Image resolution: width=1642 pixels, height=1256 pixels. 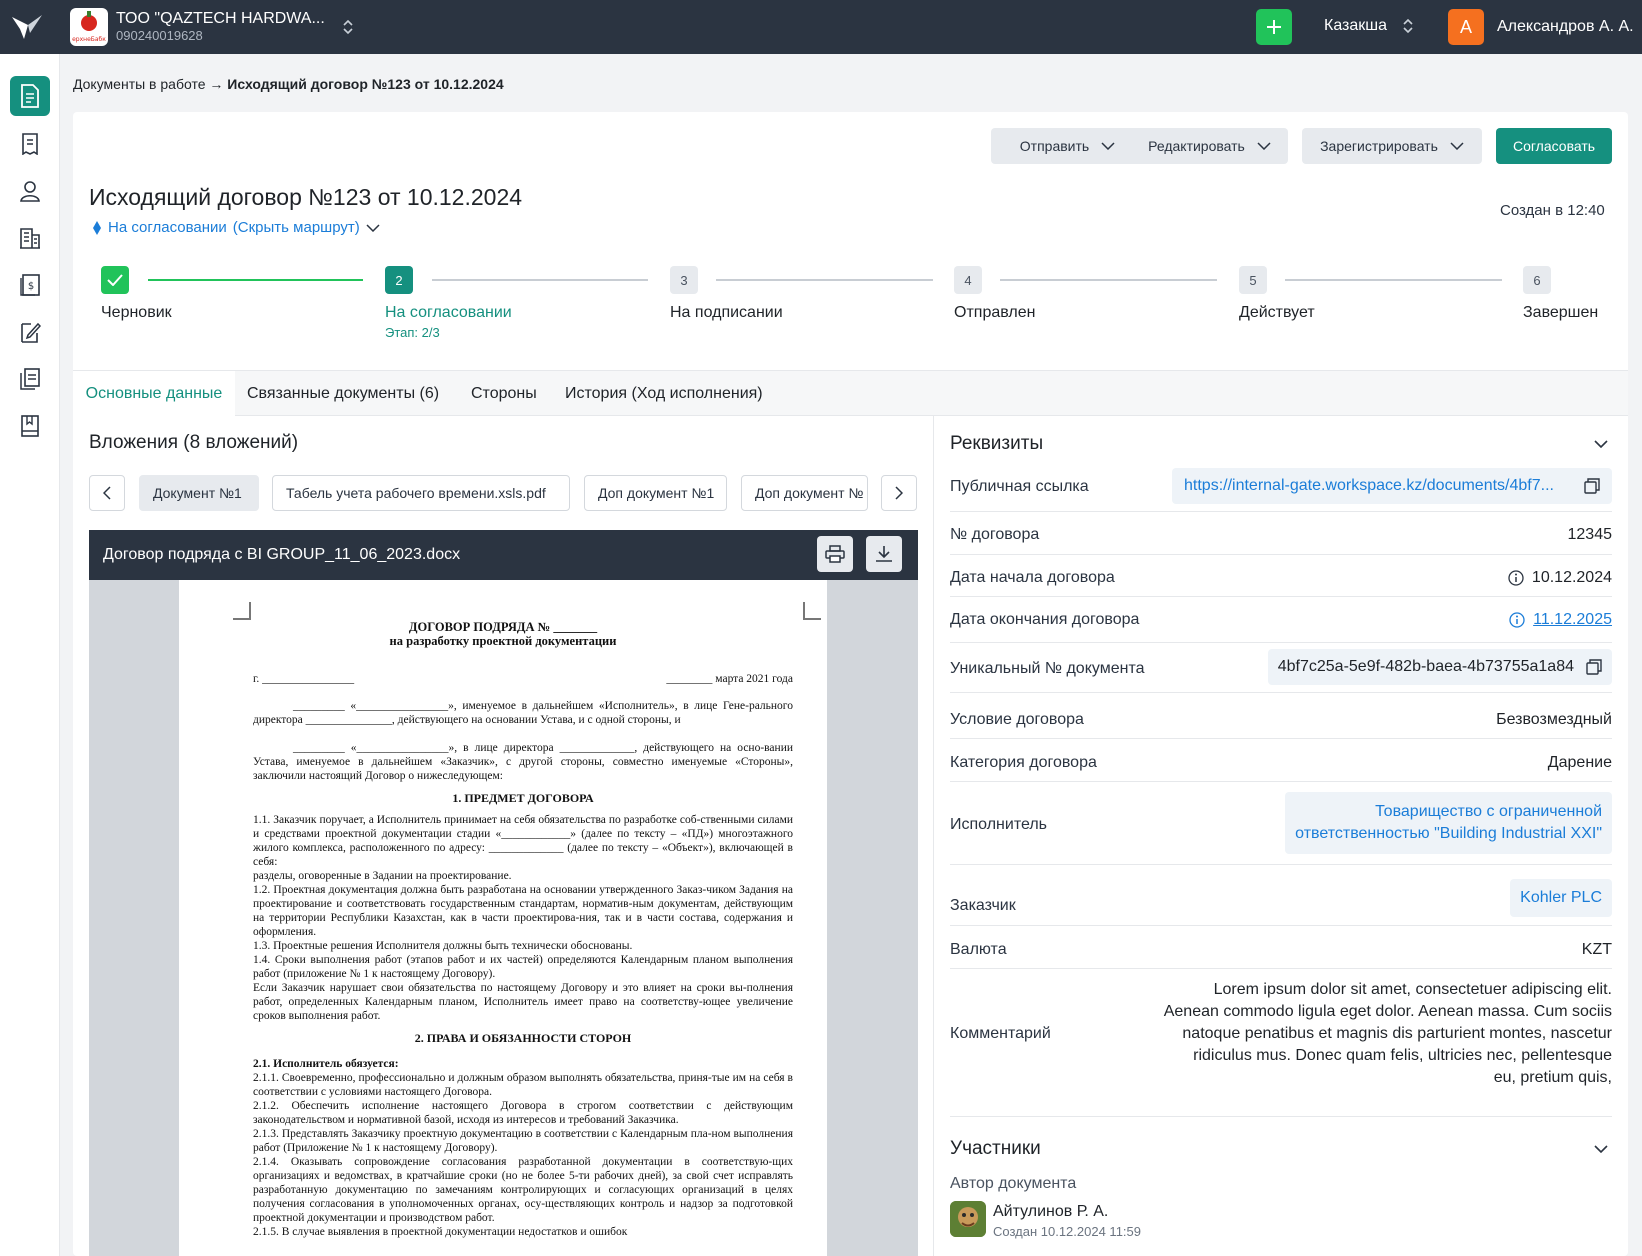 What do you see at coordinates (1554, 146) in the screenshot?
I see `approve-button: Согласовать` at bounding box center [1554, 146].